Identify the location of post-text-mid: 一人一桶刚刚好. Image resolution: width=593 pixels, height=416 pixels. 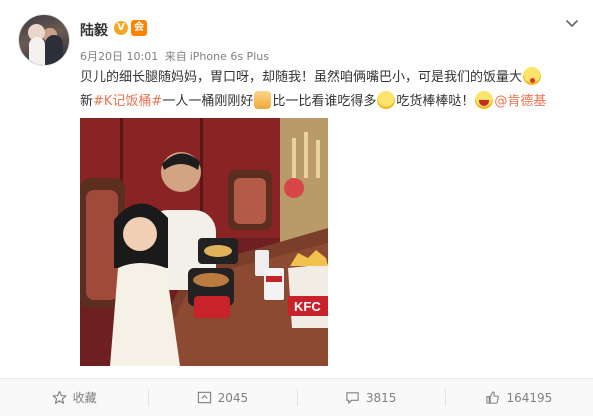
(208, 101).